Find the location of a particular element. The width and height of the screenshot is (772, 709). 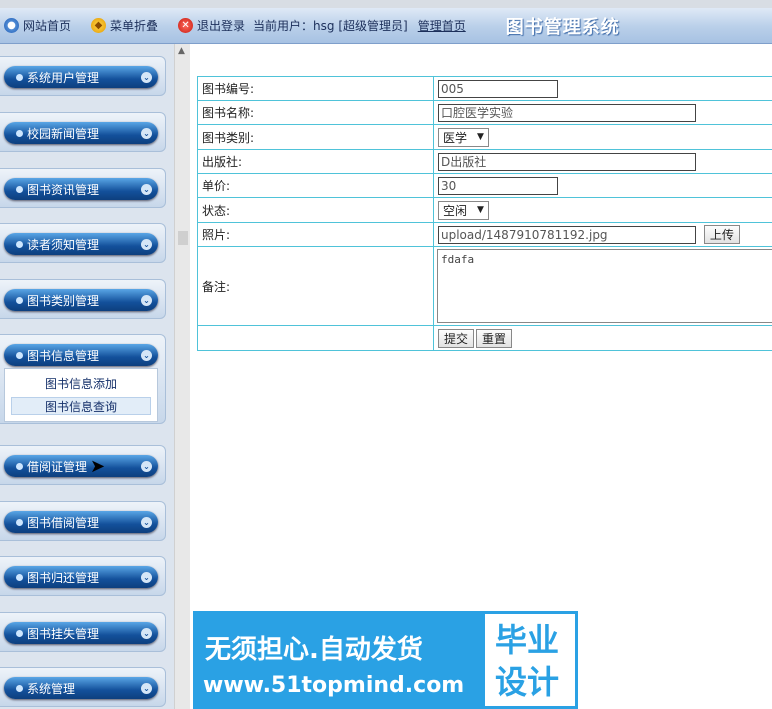

submenu-add-book: 图书信息添加 is located at coordinates (81, 384).